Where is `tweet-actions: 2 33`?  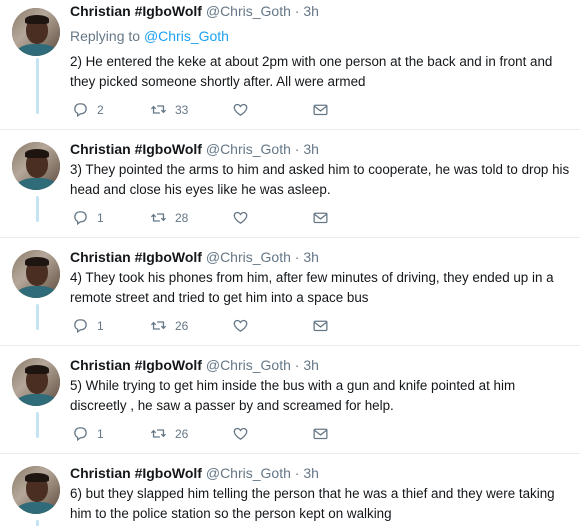
tweet-actions: 2 33 is located at coordinates (212, 111).